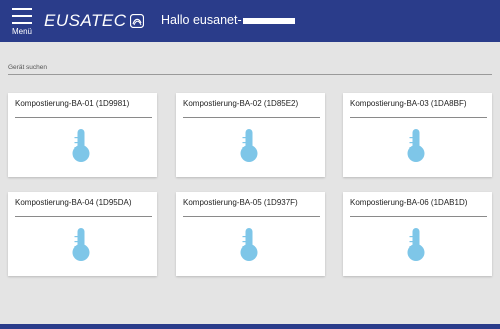 The width and height of the screenshot is (500, 329). I want to click on logo: EUSATEC, so click(94, 21).